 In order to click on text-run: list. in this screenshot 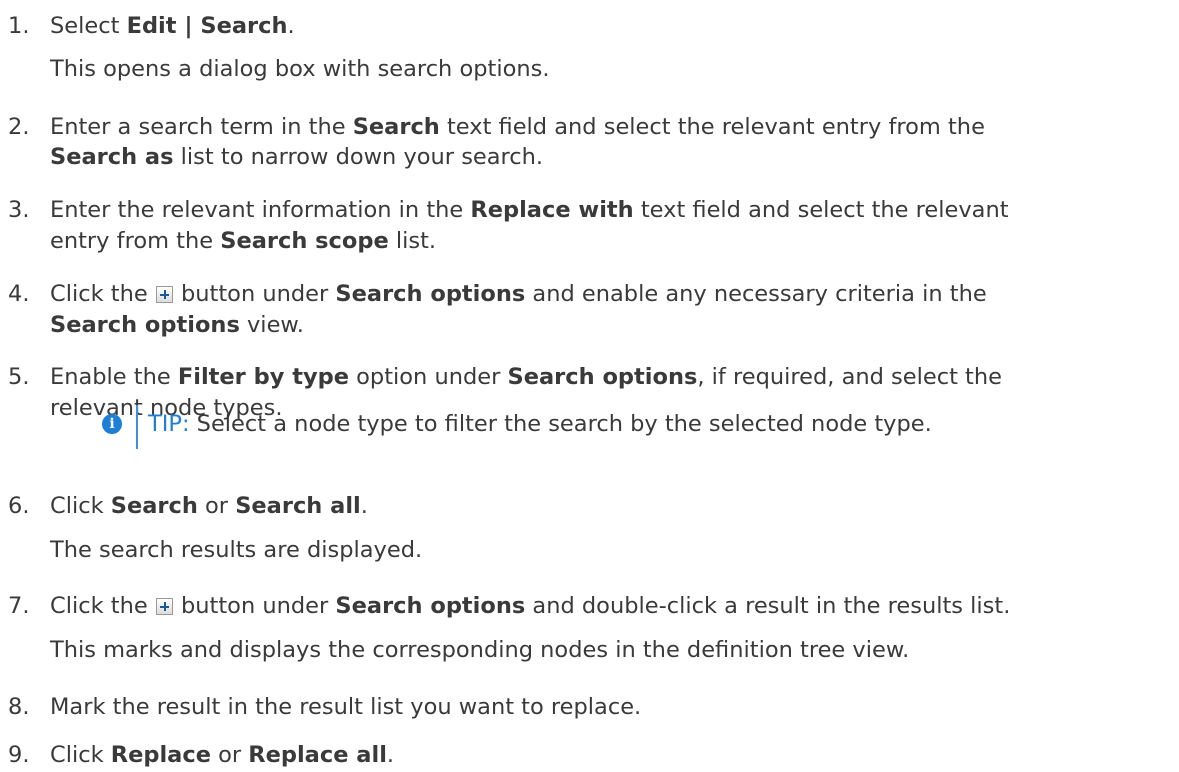, I will do `click(412, 241)`.